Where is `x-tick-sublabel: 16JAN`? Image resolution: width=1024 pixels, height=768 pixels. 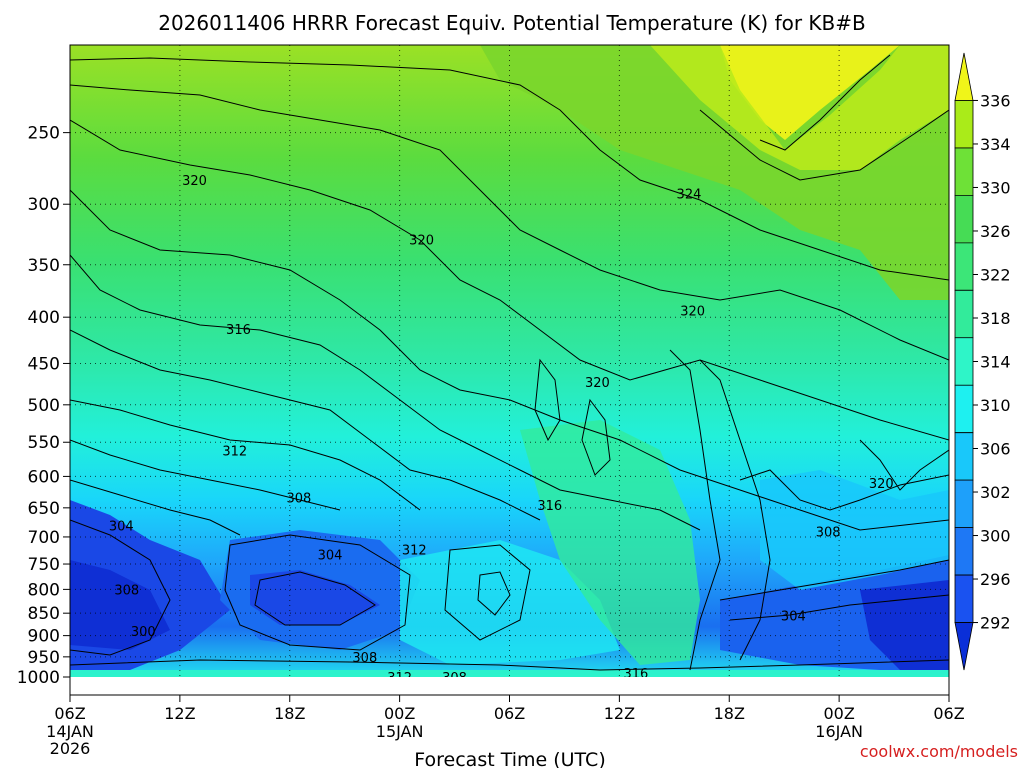
x-tick-sublabel: 16JAN is located at coordinates (839, 731).